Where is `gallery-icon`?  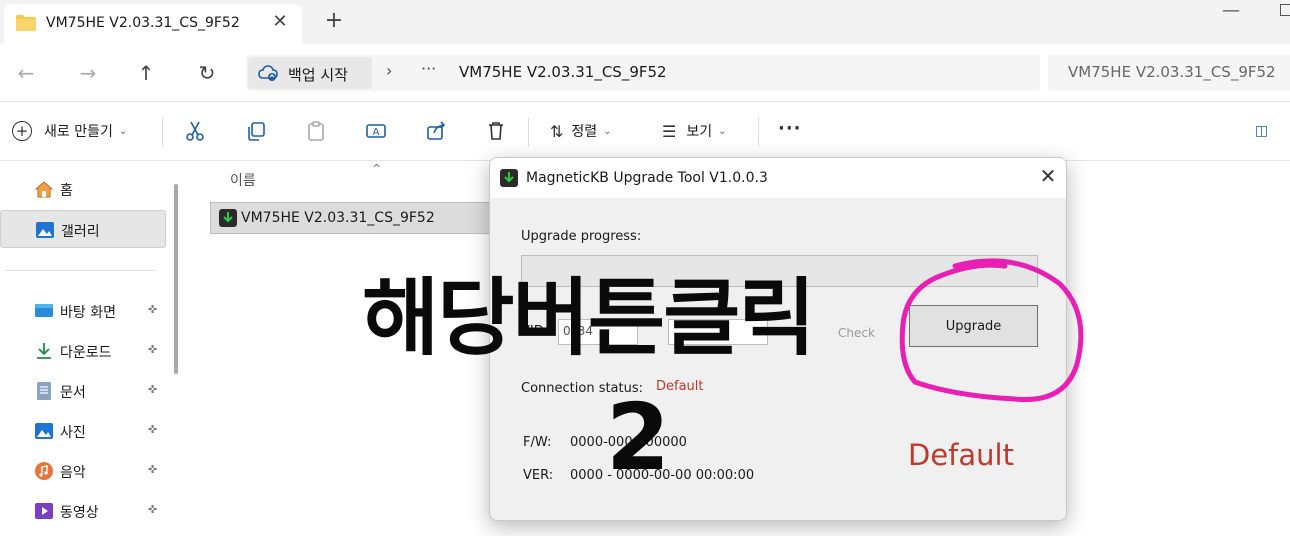
gallery-icon is located at coordinates (45, 230).